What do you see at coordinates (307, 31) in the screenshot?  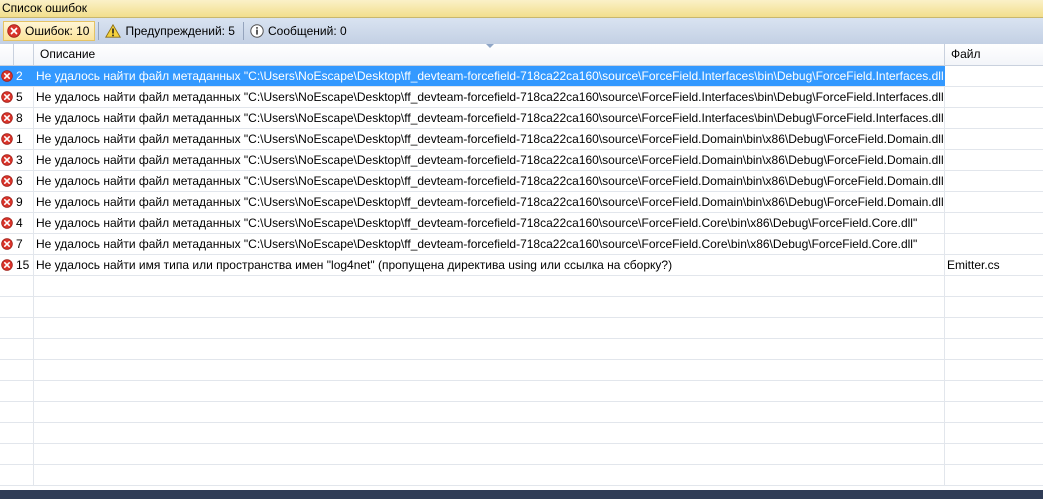 I see `messages-filter-label: Сообщений: 0` at bounding box center [307, 31].